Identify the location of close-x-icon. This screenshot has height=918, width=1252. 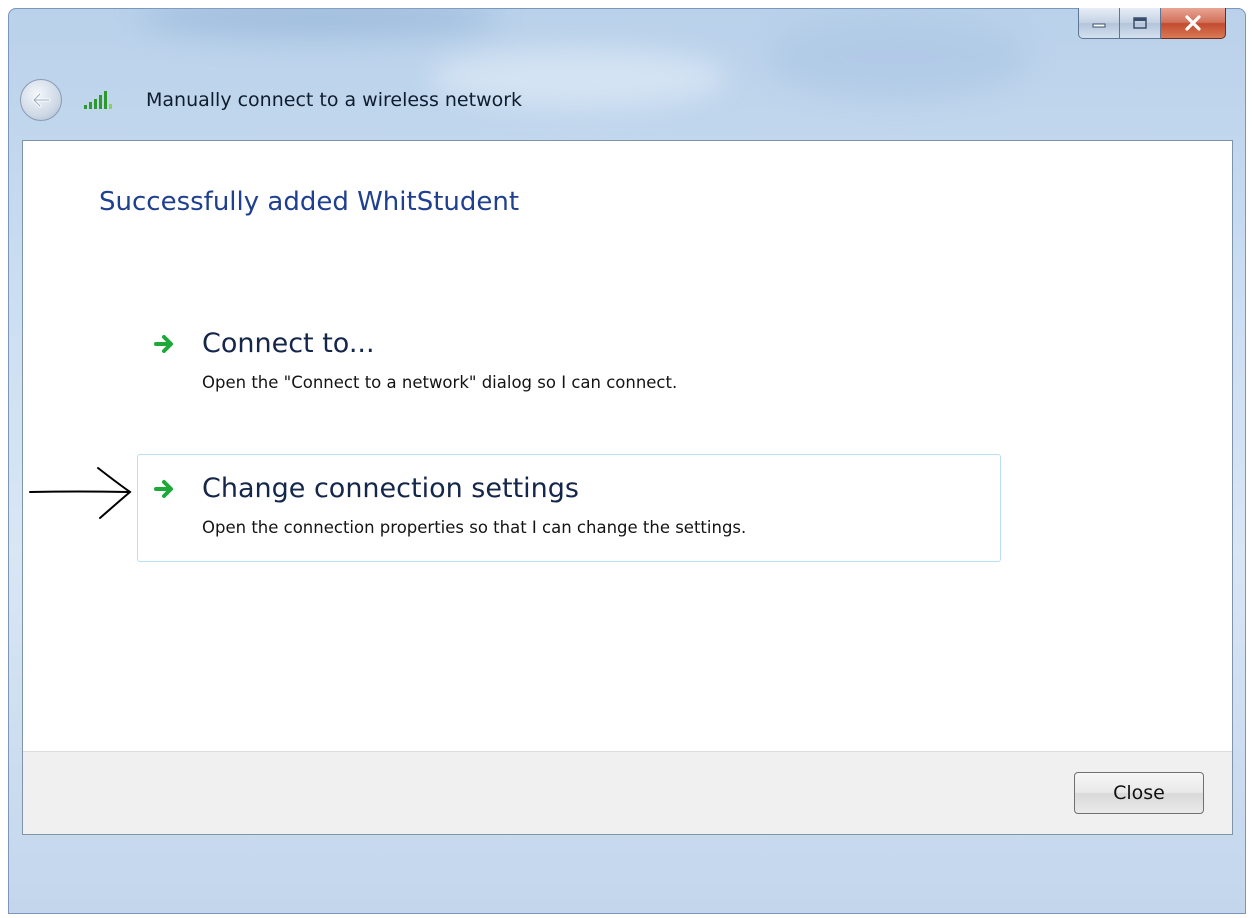
(1193, 23).